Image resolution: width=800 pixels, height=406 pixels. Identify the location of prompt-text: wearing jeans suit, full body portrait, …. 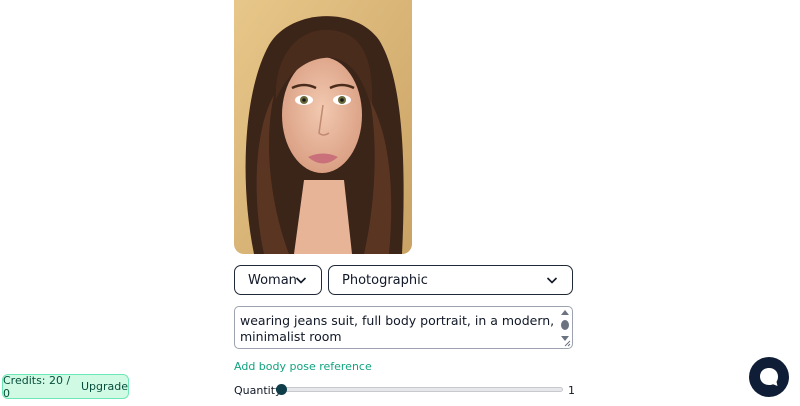
(397, 328).